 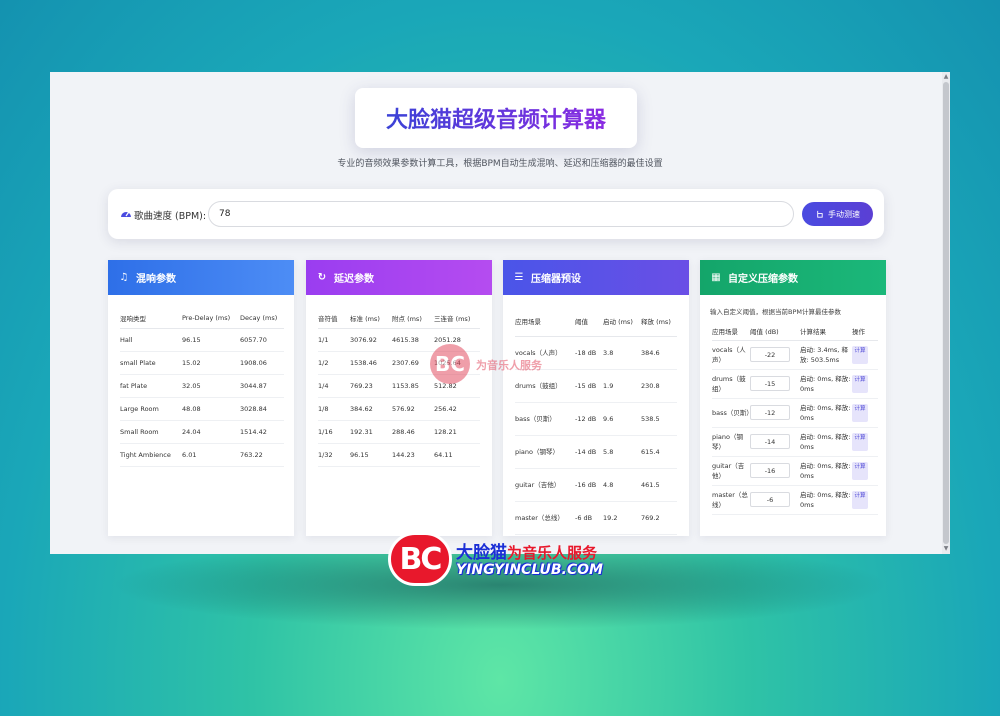 I want to click on scene-cell: vocals（人声）, so click(x=731, y=355).